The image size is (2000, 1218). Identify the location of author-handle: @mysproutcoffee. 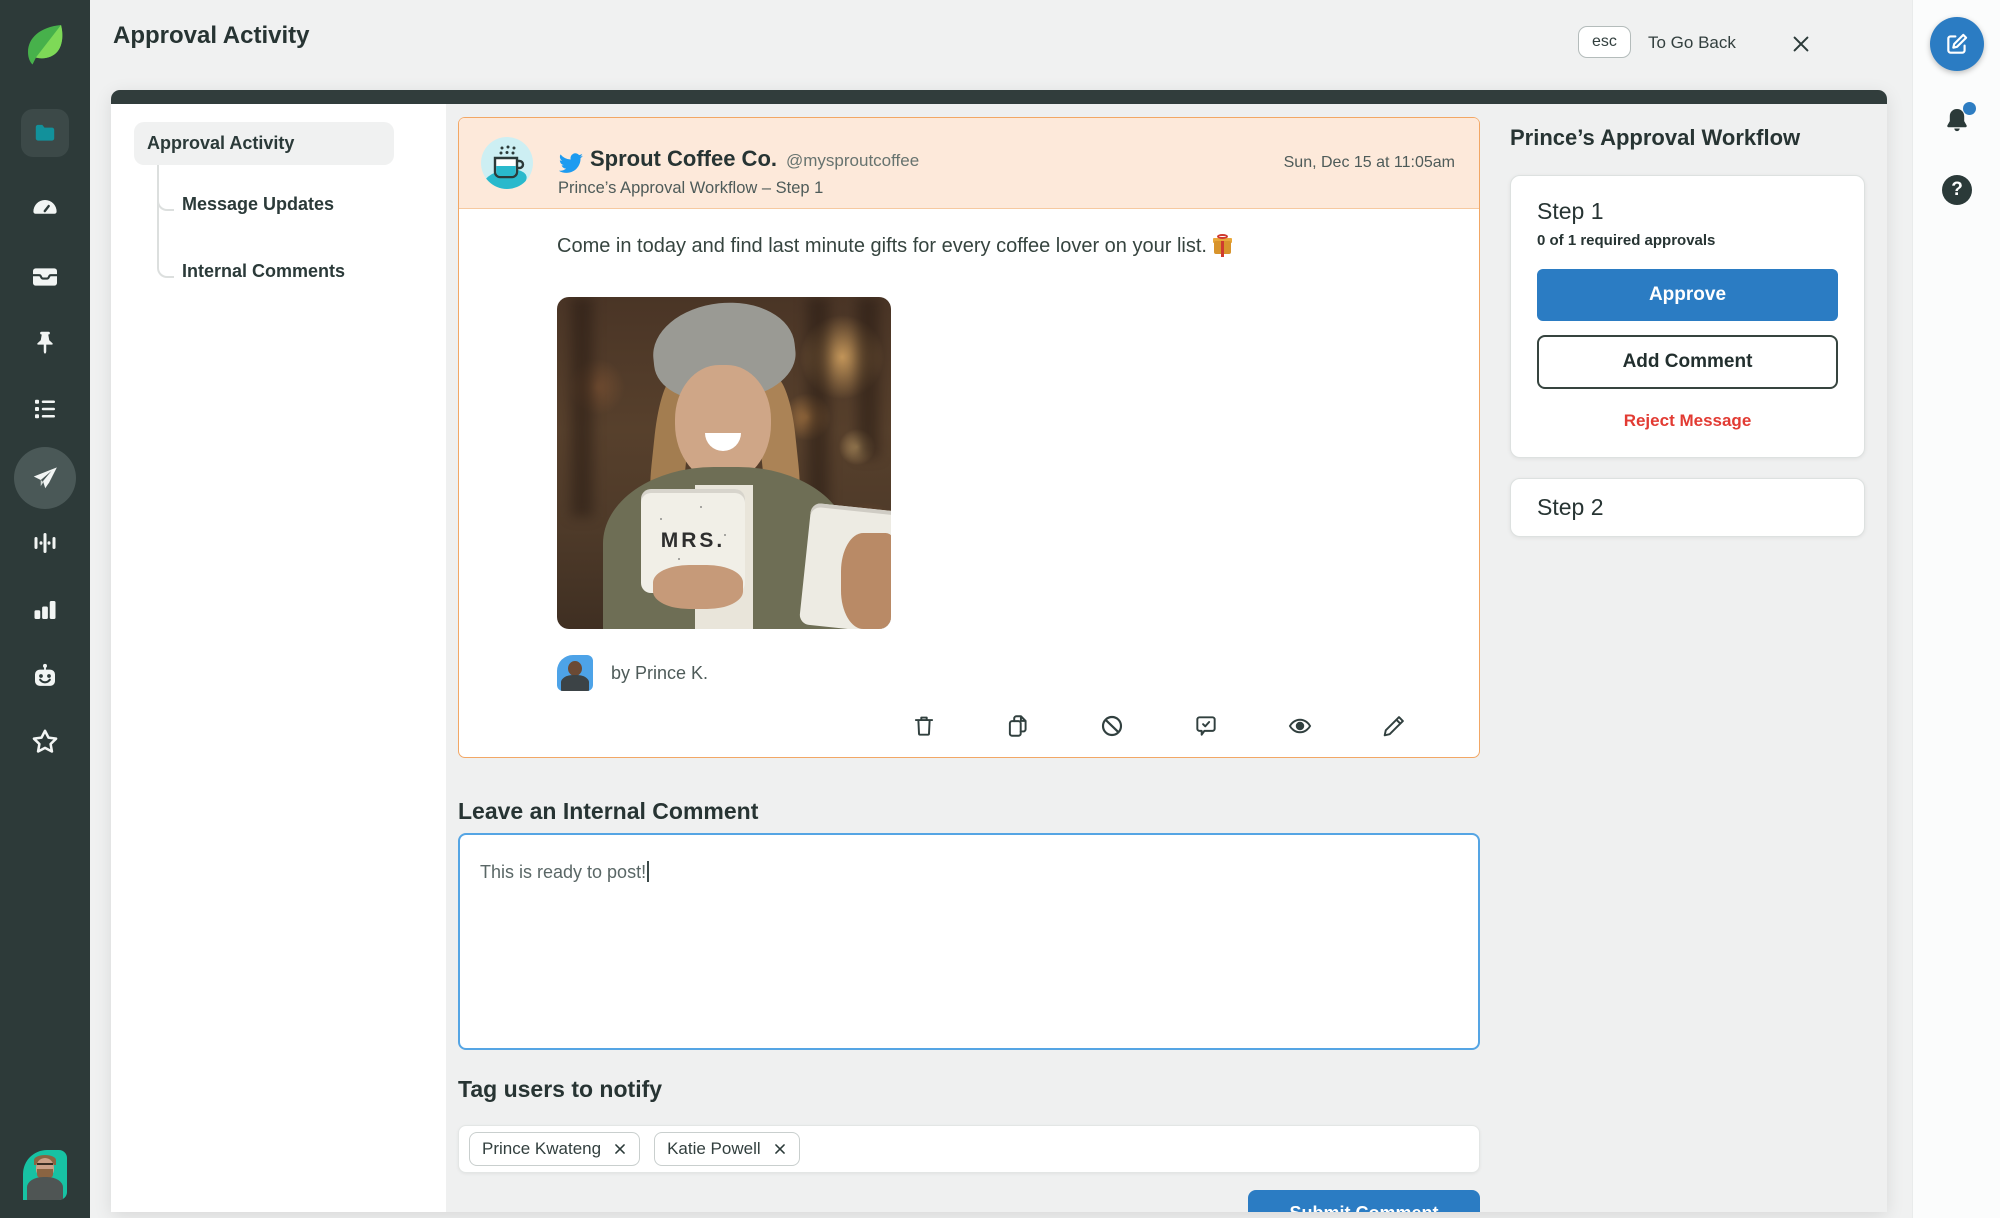
(853, 160).